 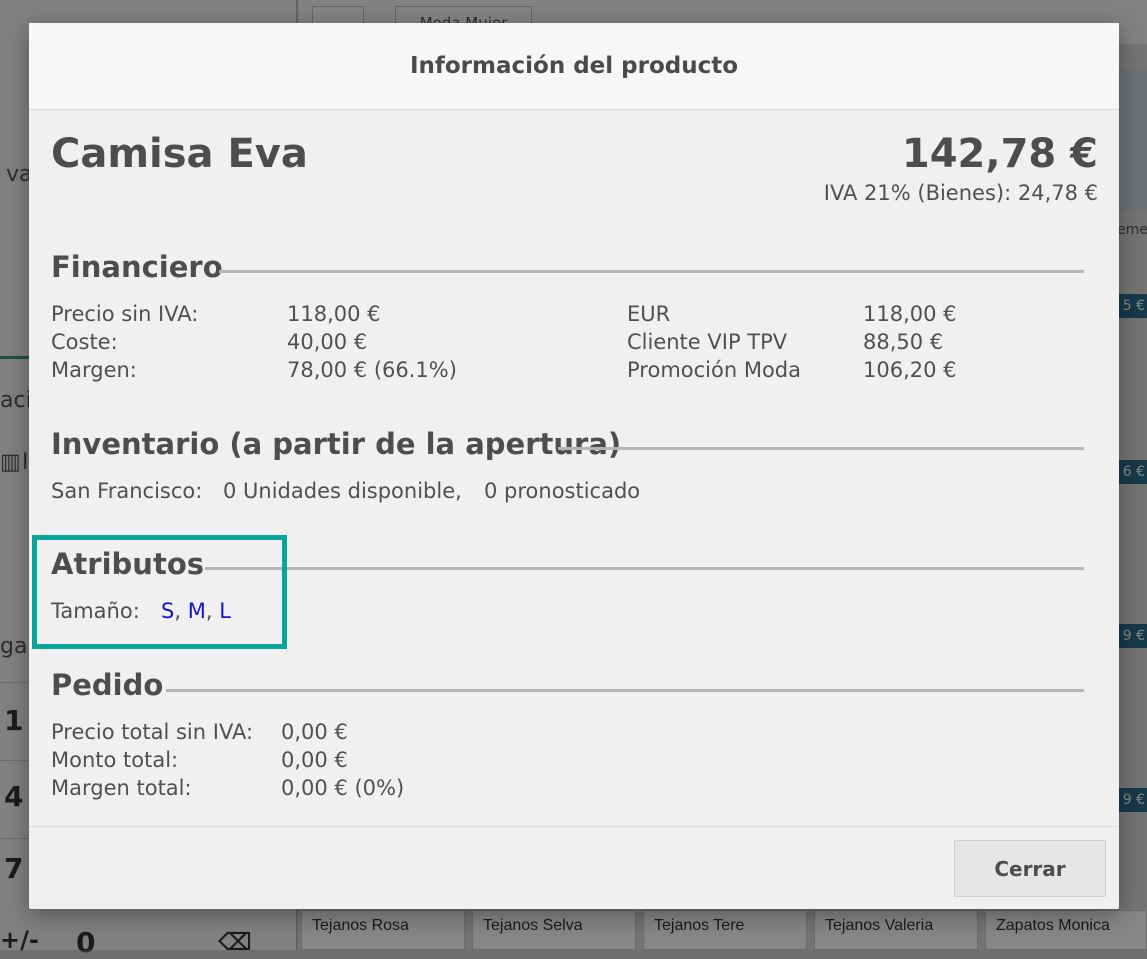 I want to click on financial-value-cost: 40,00 €, so click(x=327, y=342).